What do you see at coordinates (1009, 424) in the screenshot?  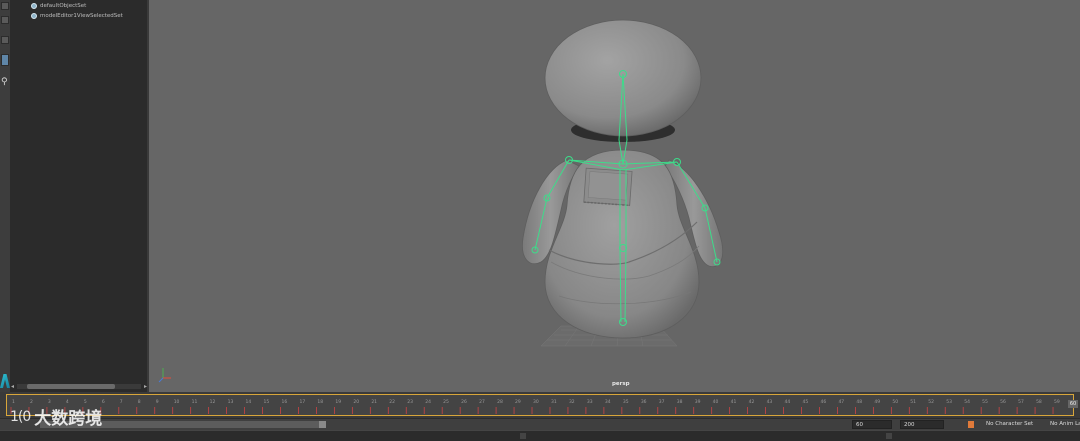 I see `character-set-dropdown: No Character Set` at bounding box center [1009, 424].